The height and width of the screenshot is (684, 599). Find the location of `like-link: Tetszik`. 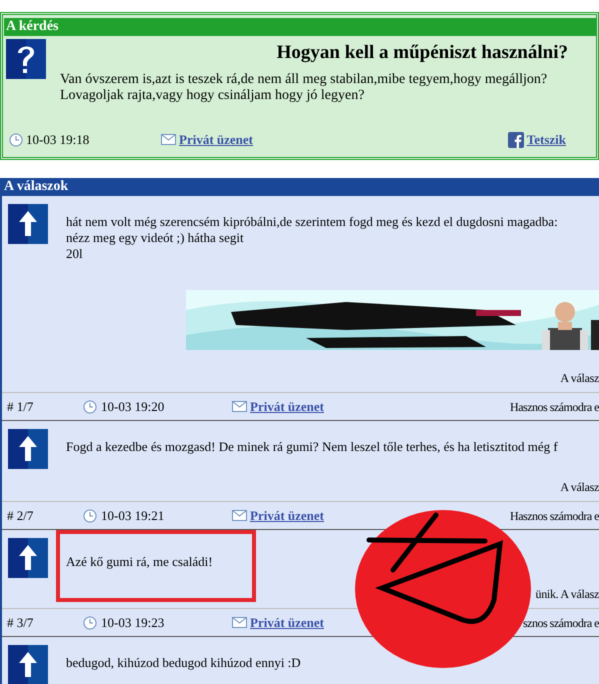

like-link: Tetszik is located at coordinates (546, 140).